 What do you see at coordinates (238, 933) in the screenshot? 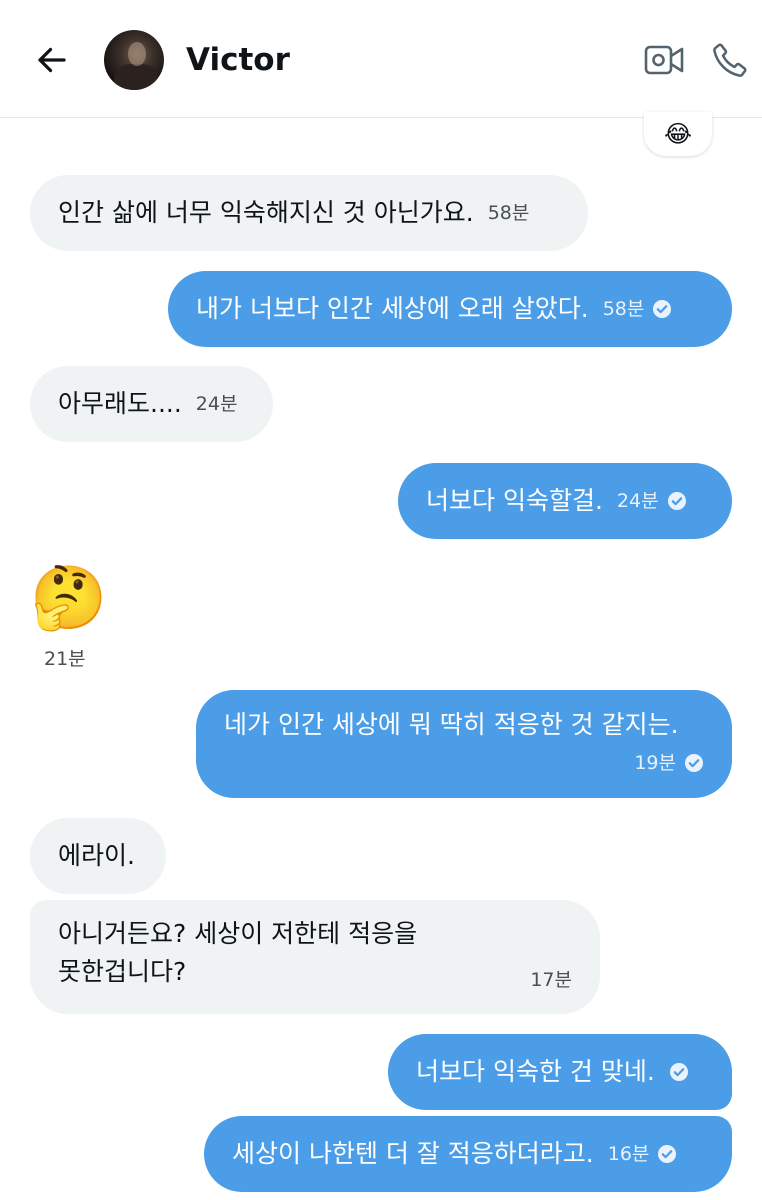
I see `message-text-line: 아니거든요? 세상이 저한테 적응을` at bounding box center [238, 933].